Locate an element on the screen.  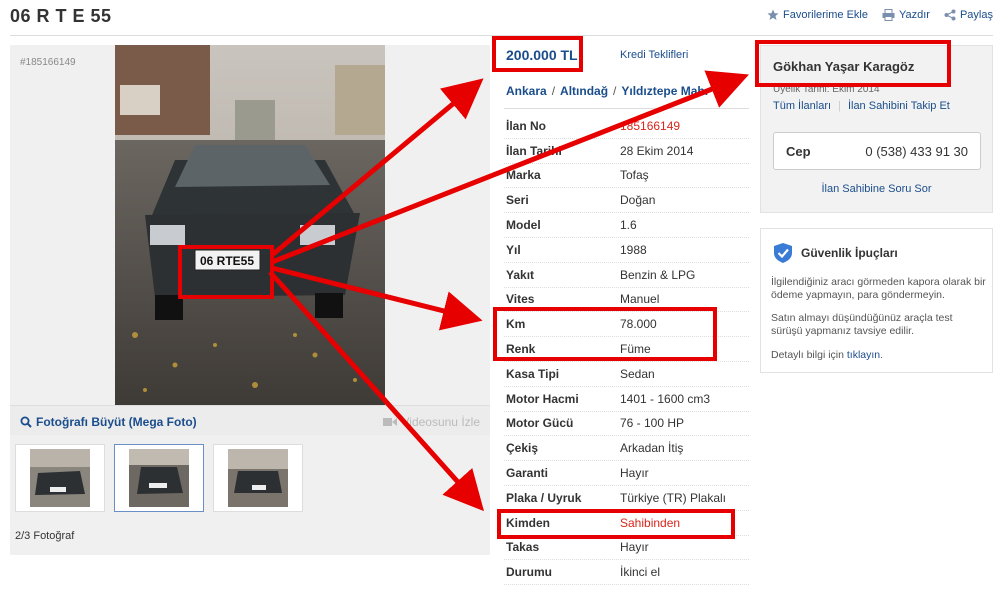
breadcrumb-city: Ankara is located at coordinates (526, 91).